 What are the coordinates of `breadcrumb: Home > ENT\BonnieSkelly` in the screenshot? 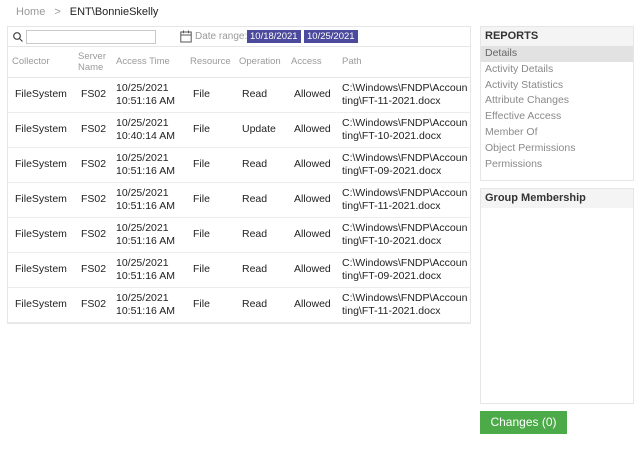 It's located at (87, 12).